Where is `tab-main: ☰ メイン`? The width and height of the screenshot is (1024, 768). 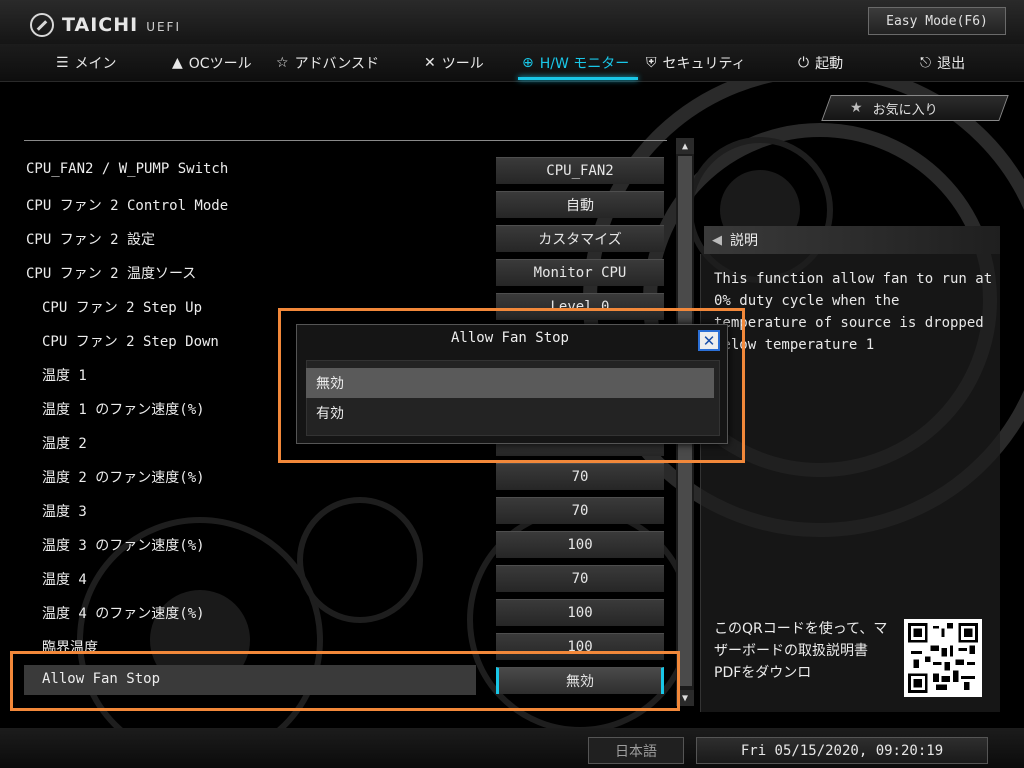 tab-main: ☰ メイン is located at coordinates (86, 63).